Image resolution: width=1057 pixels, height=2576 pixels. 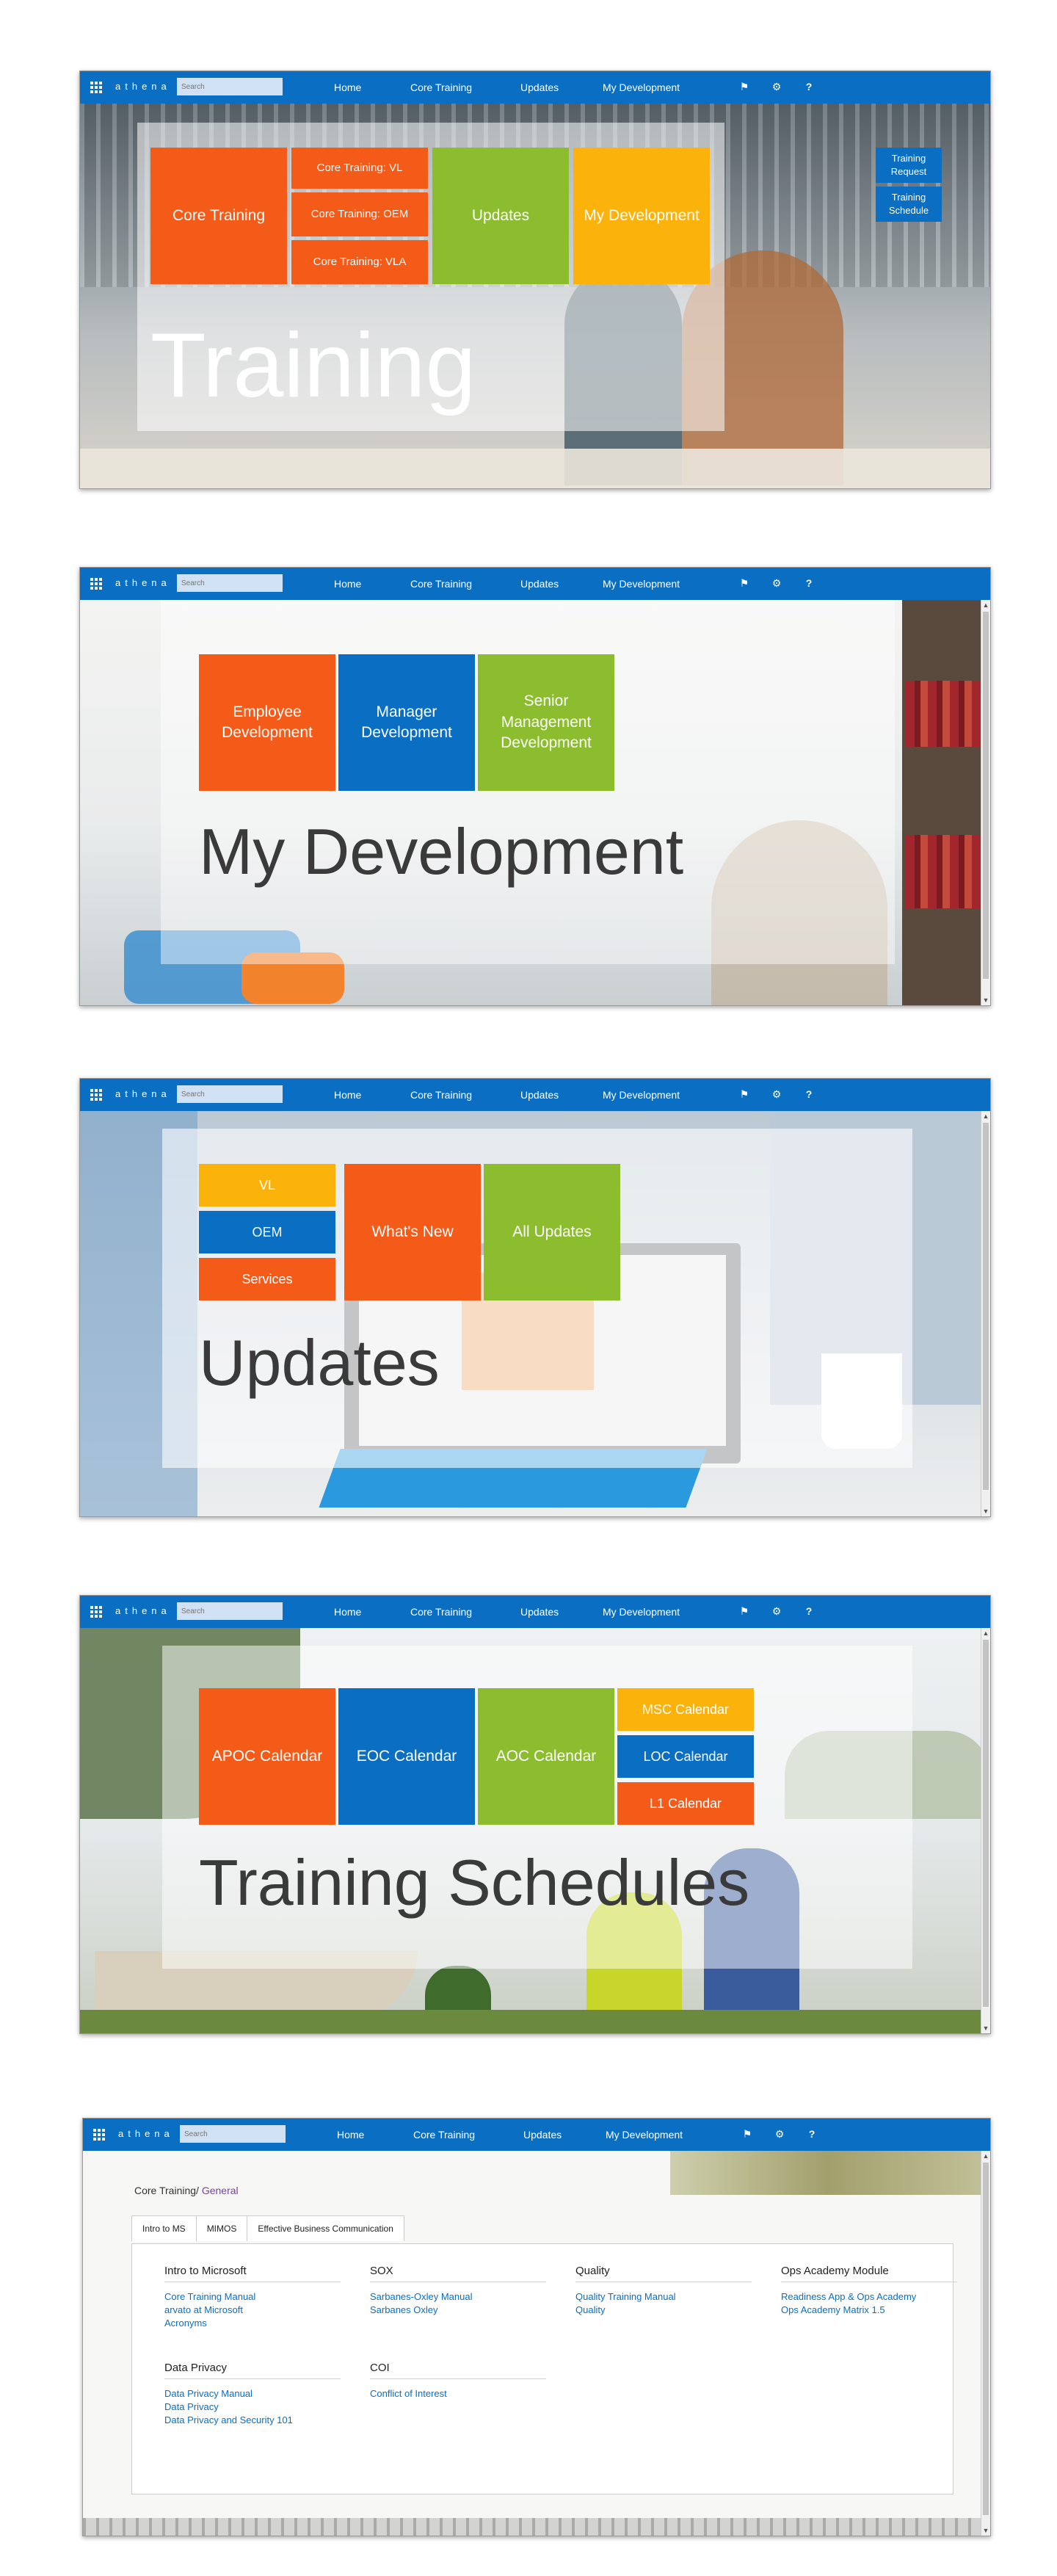 I want to click on link-data-privacy-security-101: Data Privacy and Security 101, so click(x=228, y=2419).